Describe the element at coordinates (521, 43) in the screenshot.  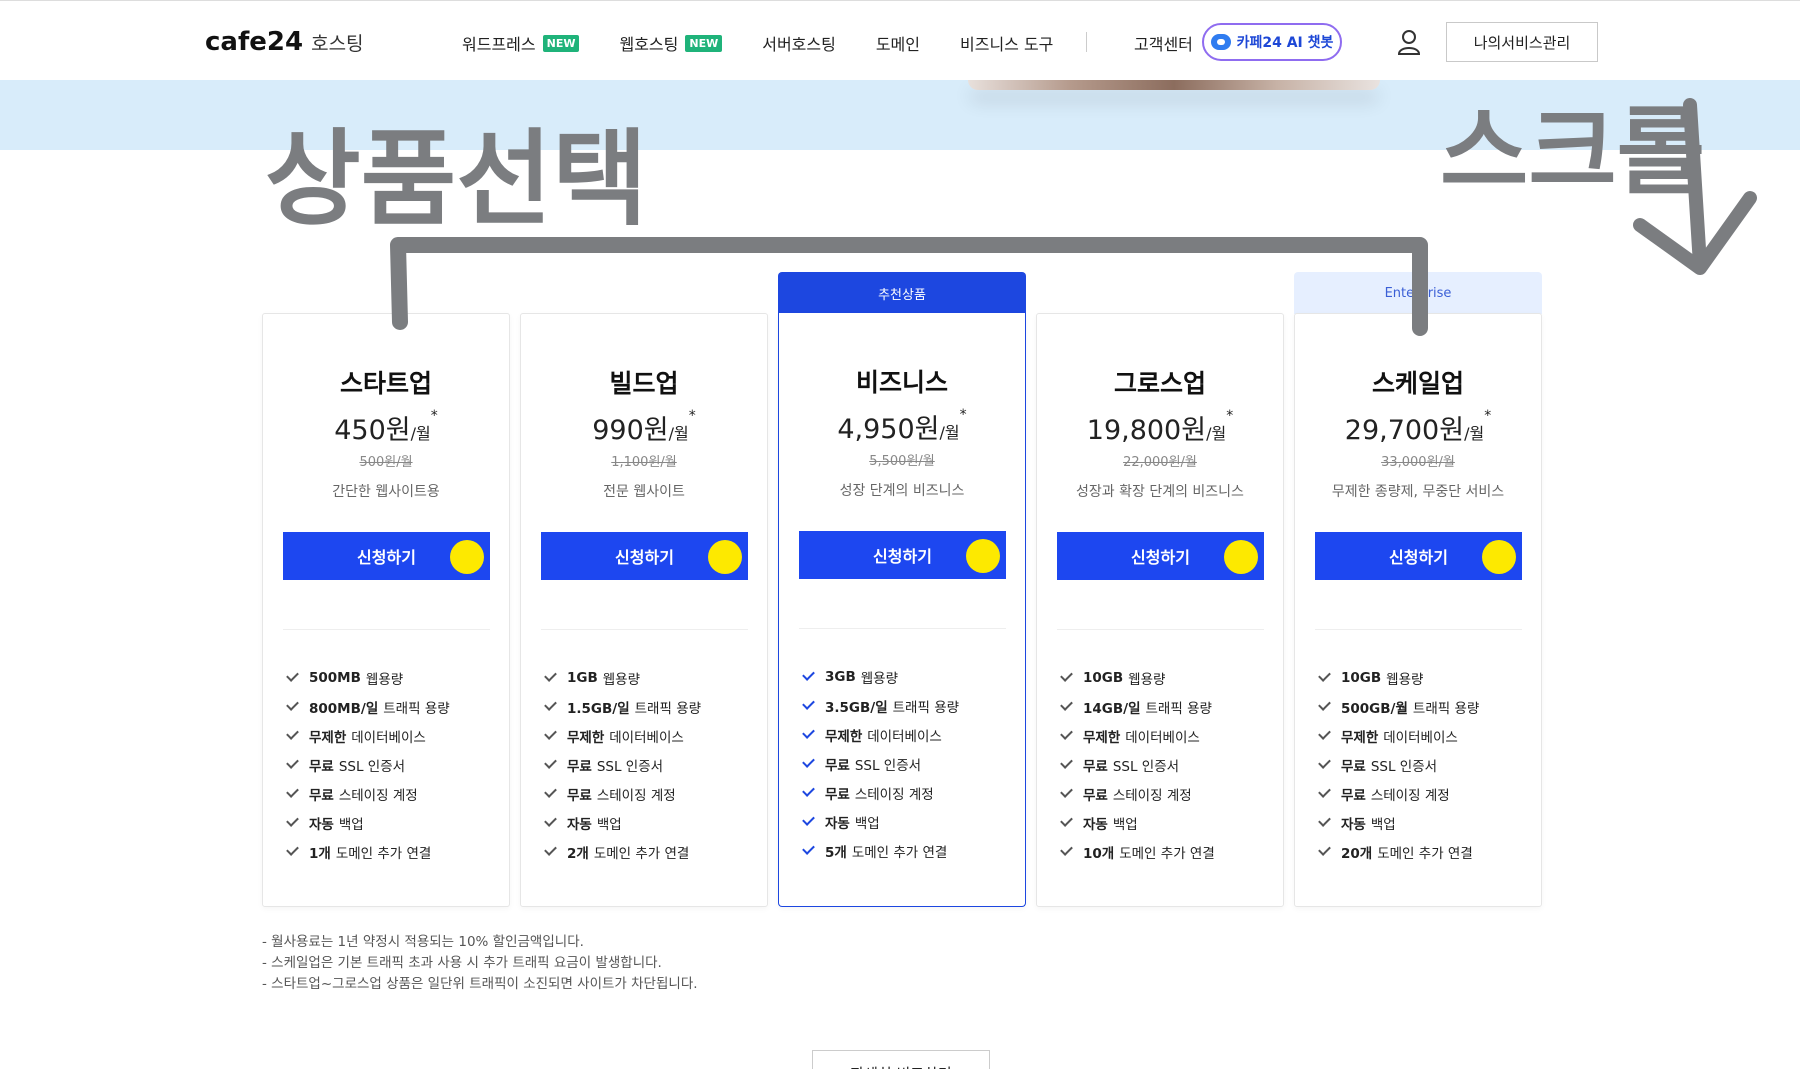
I see `nav-wordpress: 워드프레스 NEW` at that location.